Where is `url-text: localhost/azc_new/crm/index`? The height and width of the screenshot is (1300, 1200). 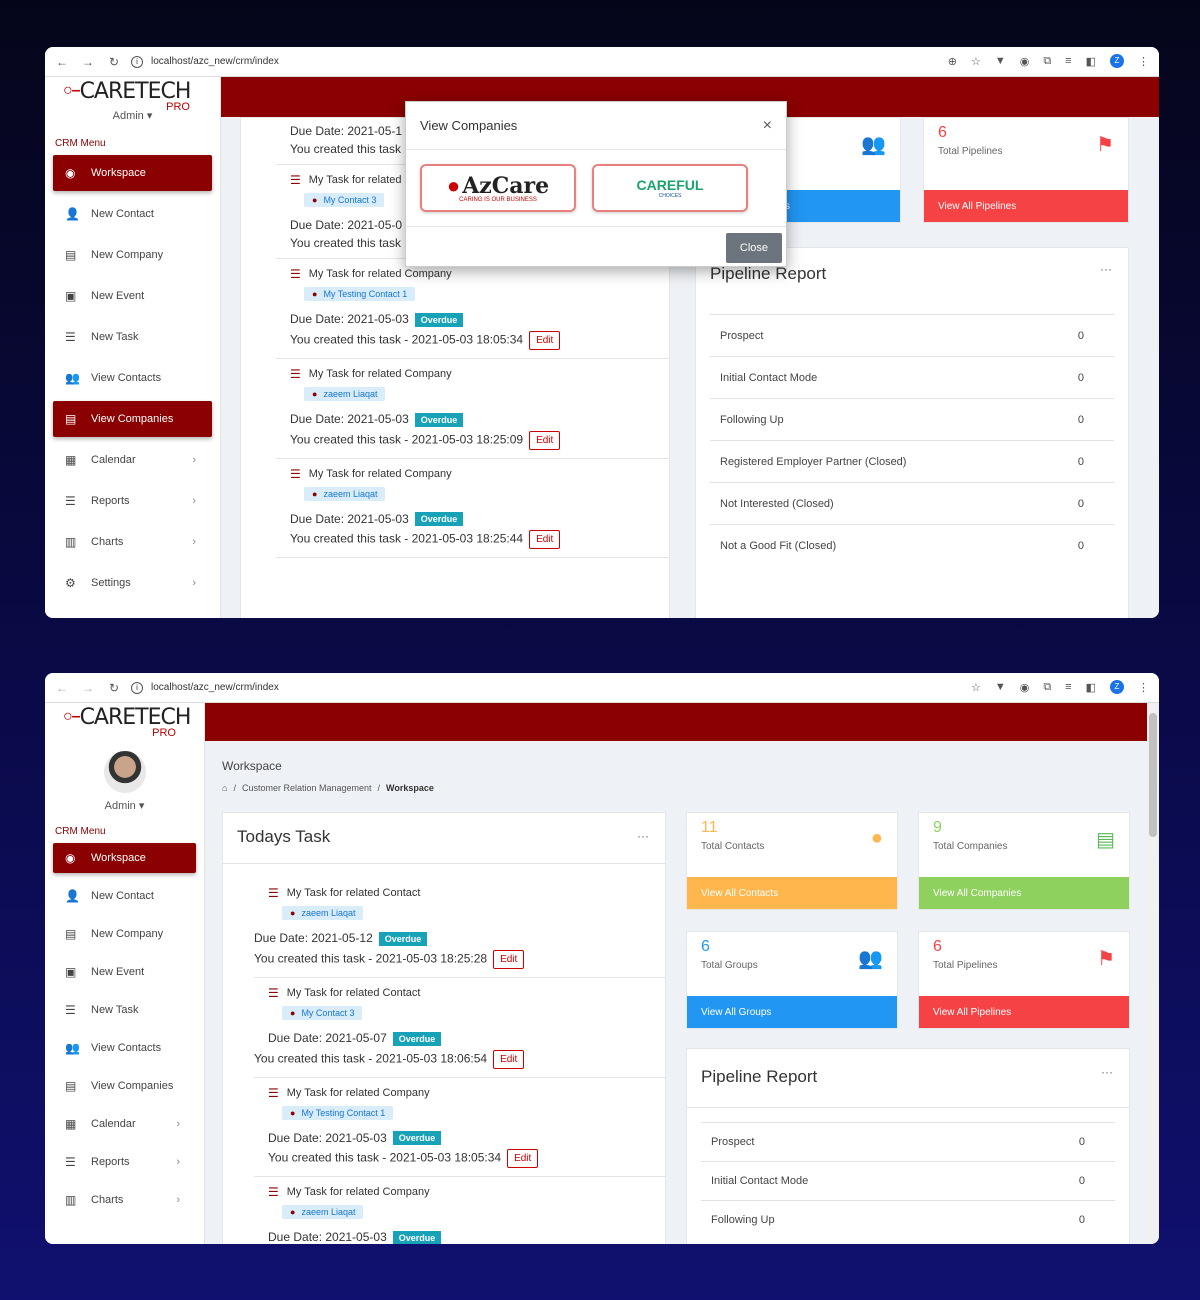 url-text: localhost/azc_new/crm/index is located at coordinates (215, 687).